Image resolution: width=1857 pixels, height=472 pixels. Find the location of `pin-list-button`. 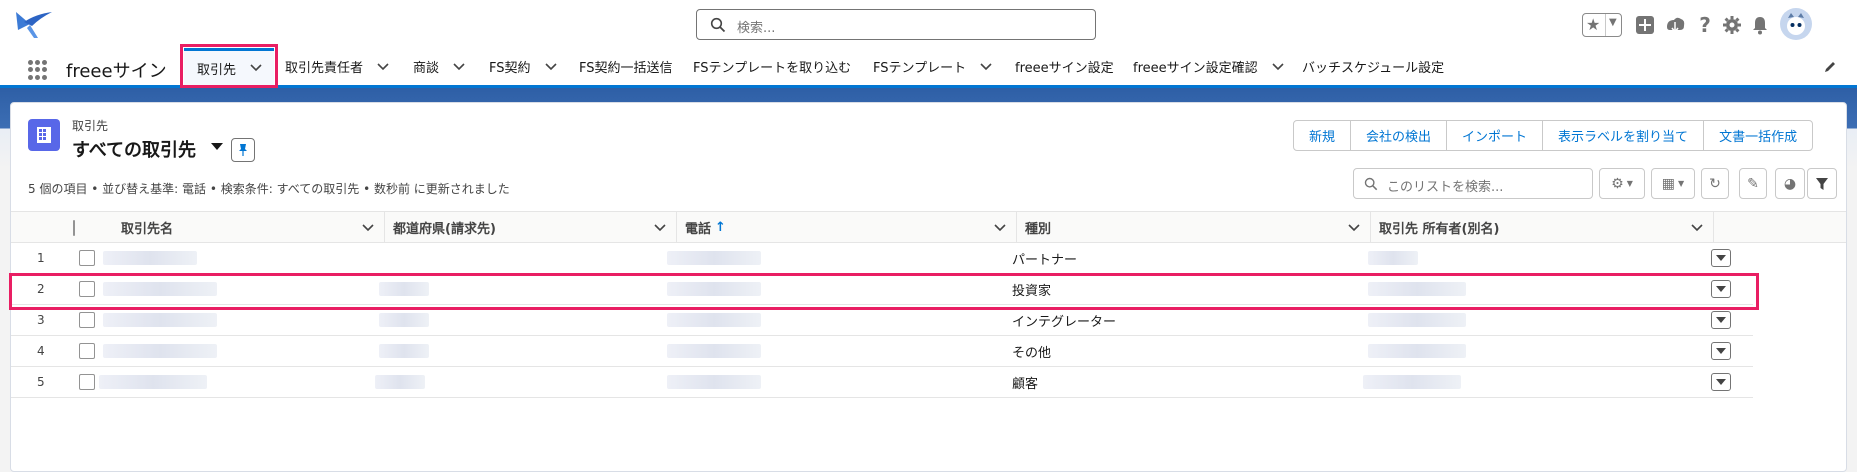

pin-list-button is located at coordinates (243, 150).